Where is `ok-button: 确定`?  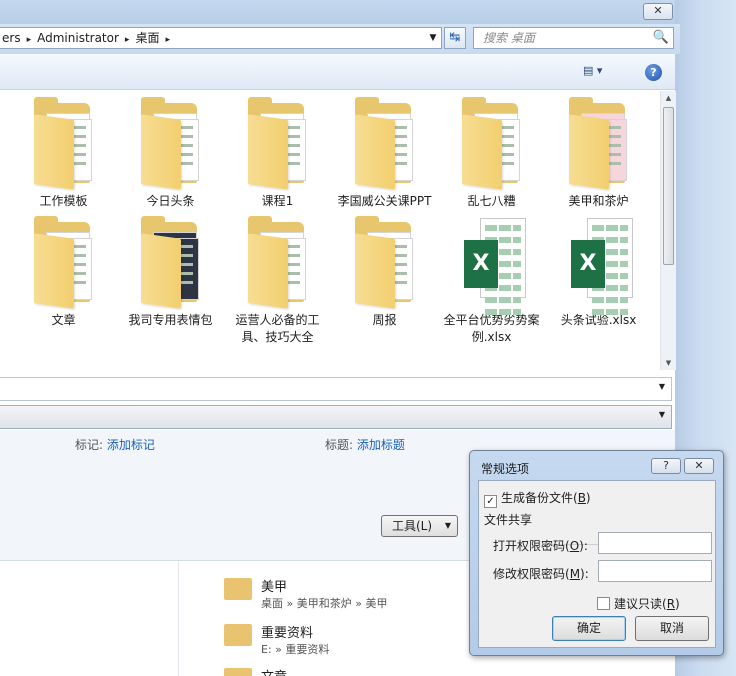 ok-button: 确定 is located at coordinates (589, 628).